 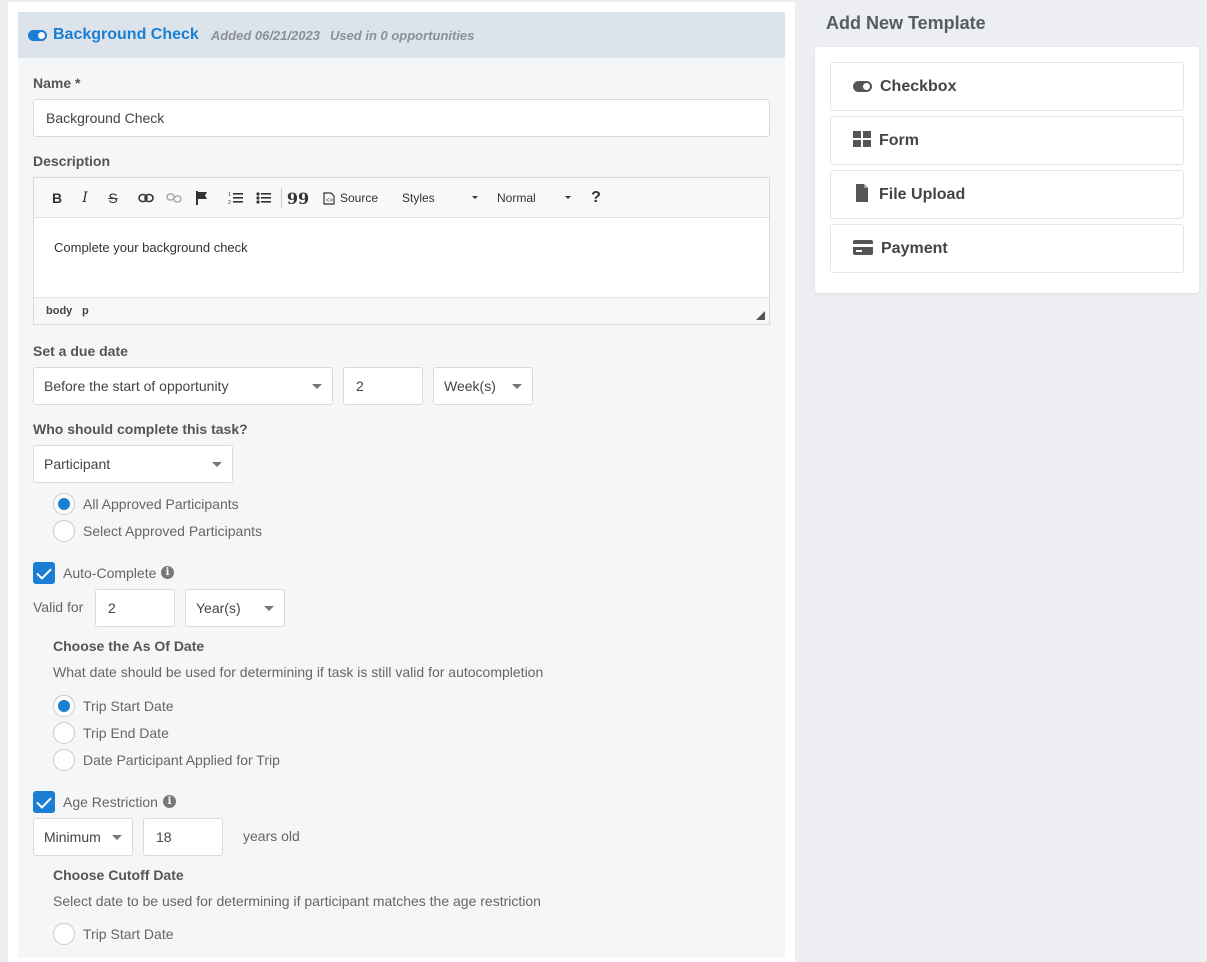 I want to click on template-payment-label: Payment, so click(x=914, y=248).